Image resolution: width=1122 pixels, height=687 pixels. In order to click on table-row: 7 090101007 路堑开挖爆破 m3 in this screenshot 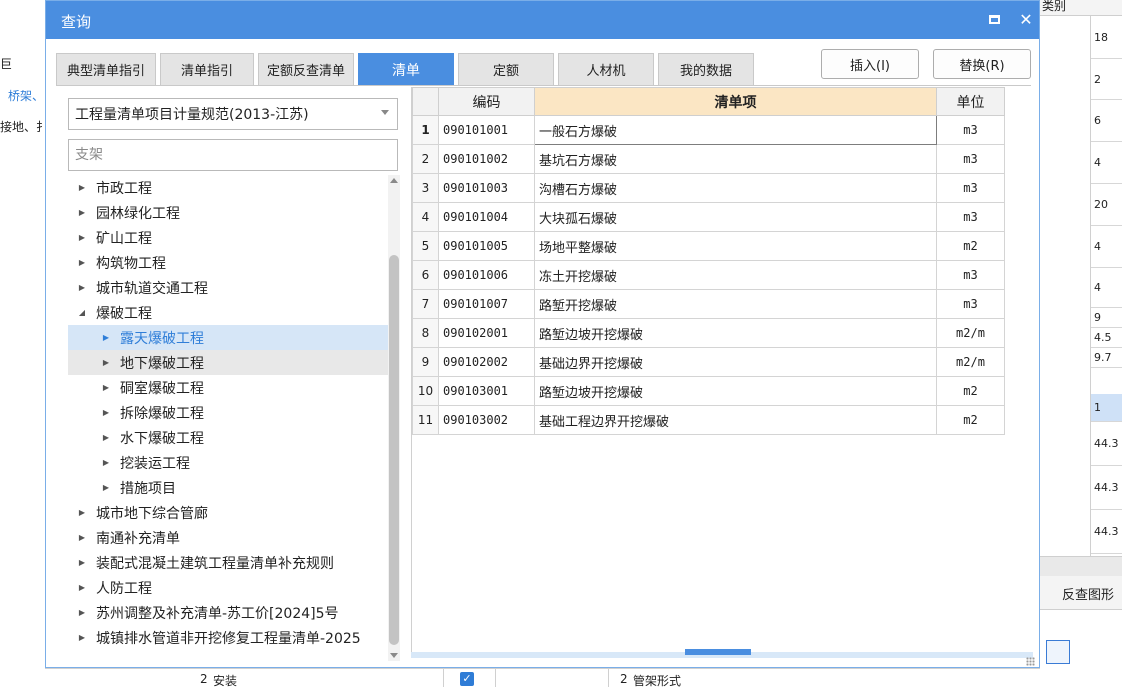, I will do `click(708, 304)`.